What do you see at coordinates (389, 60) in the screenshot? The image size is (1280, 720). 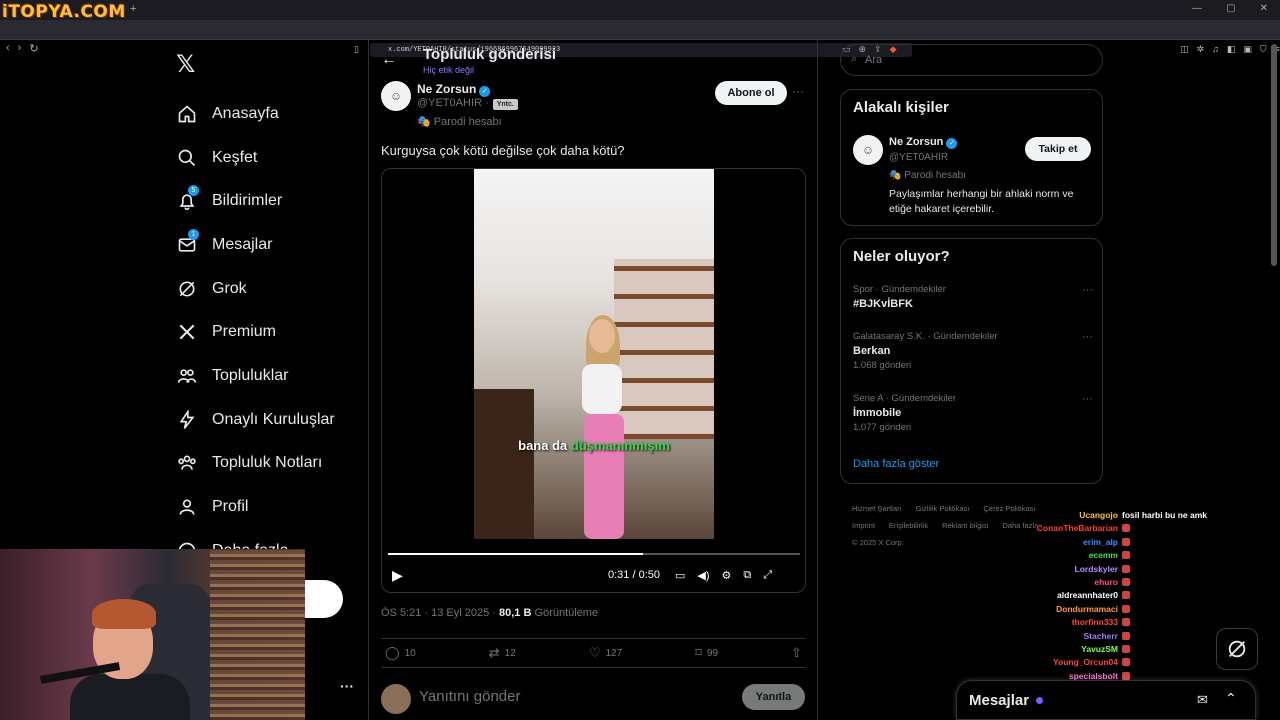 I see `back-arrow-icon: ←` at bounding box center [389, 60].